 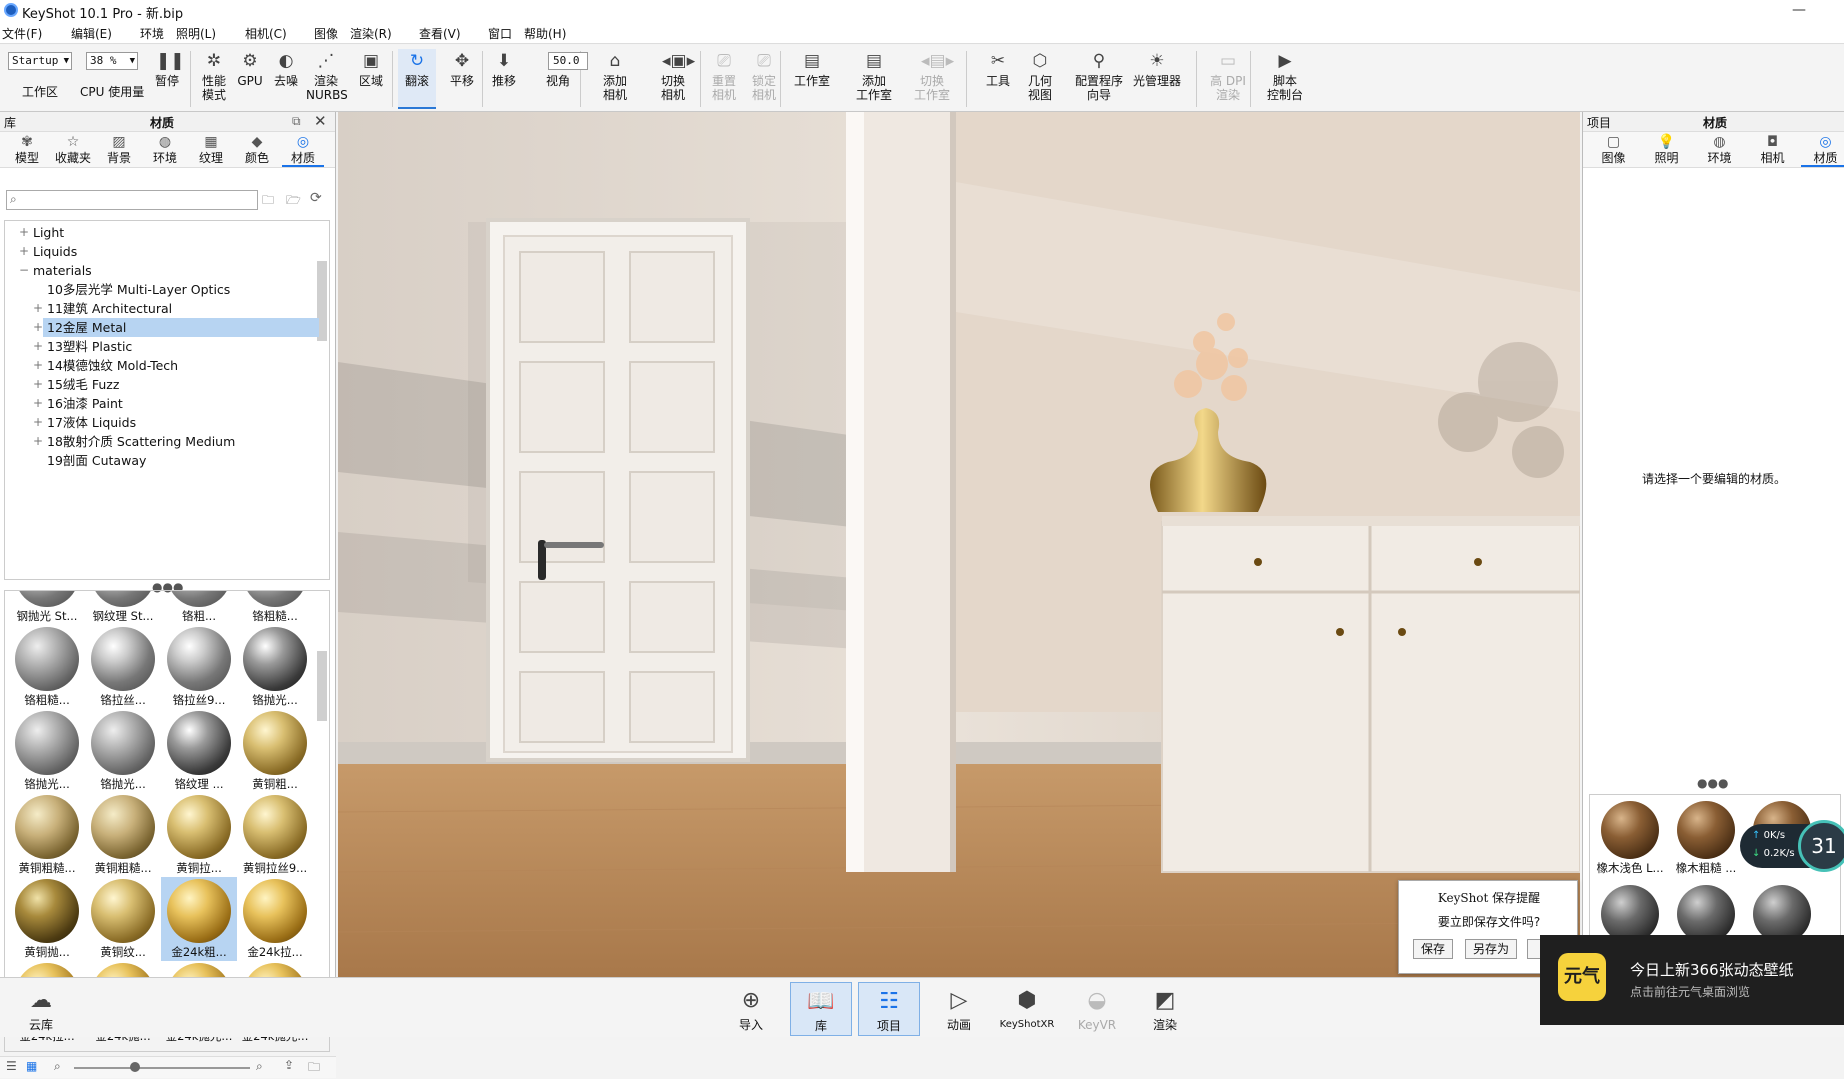 What do you see at coordinates (41, 1009) in the screenshot?
I see `cloud-library-button: ☁ 云库` at bounding box center [41, 1009].